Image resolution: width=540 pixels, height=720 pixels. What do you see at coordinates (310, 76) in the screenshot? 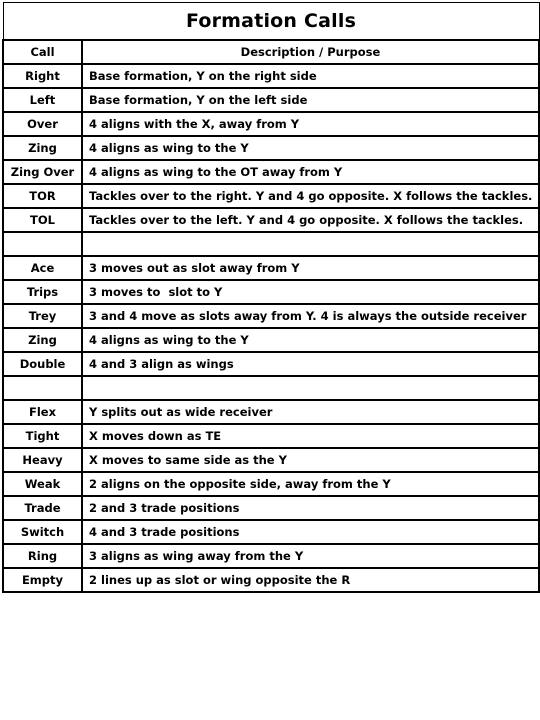
I see `cell-description: Base formation, Y on the right side` at bounding box center [310, 76].